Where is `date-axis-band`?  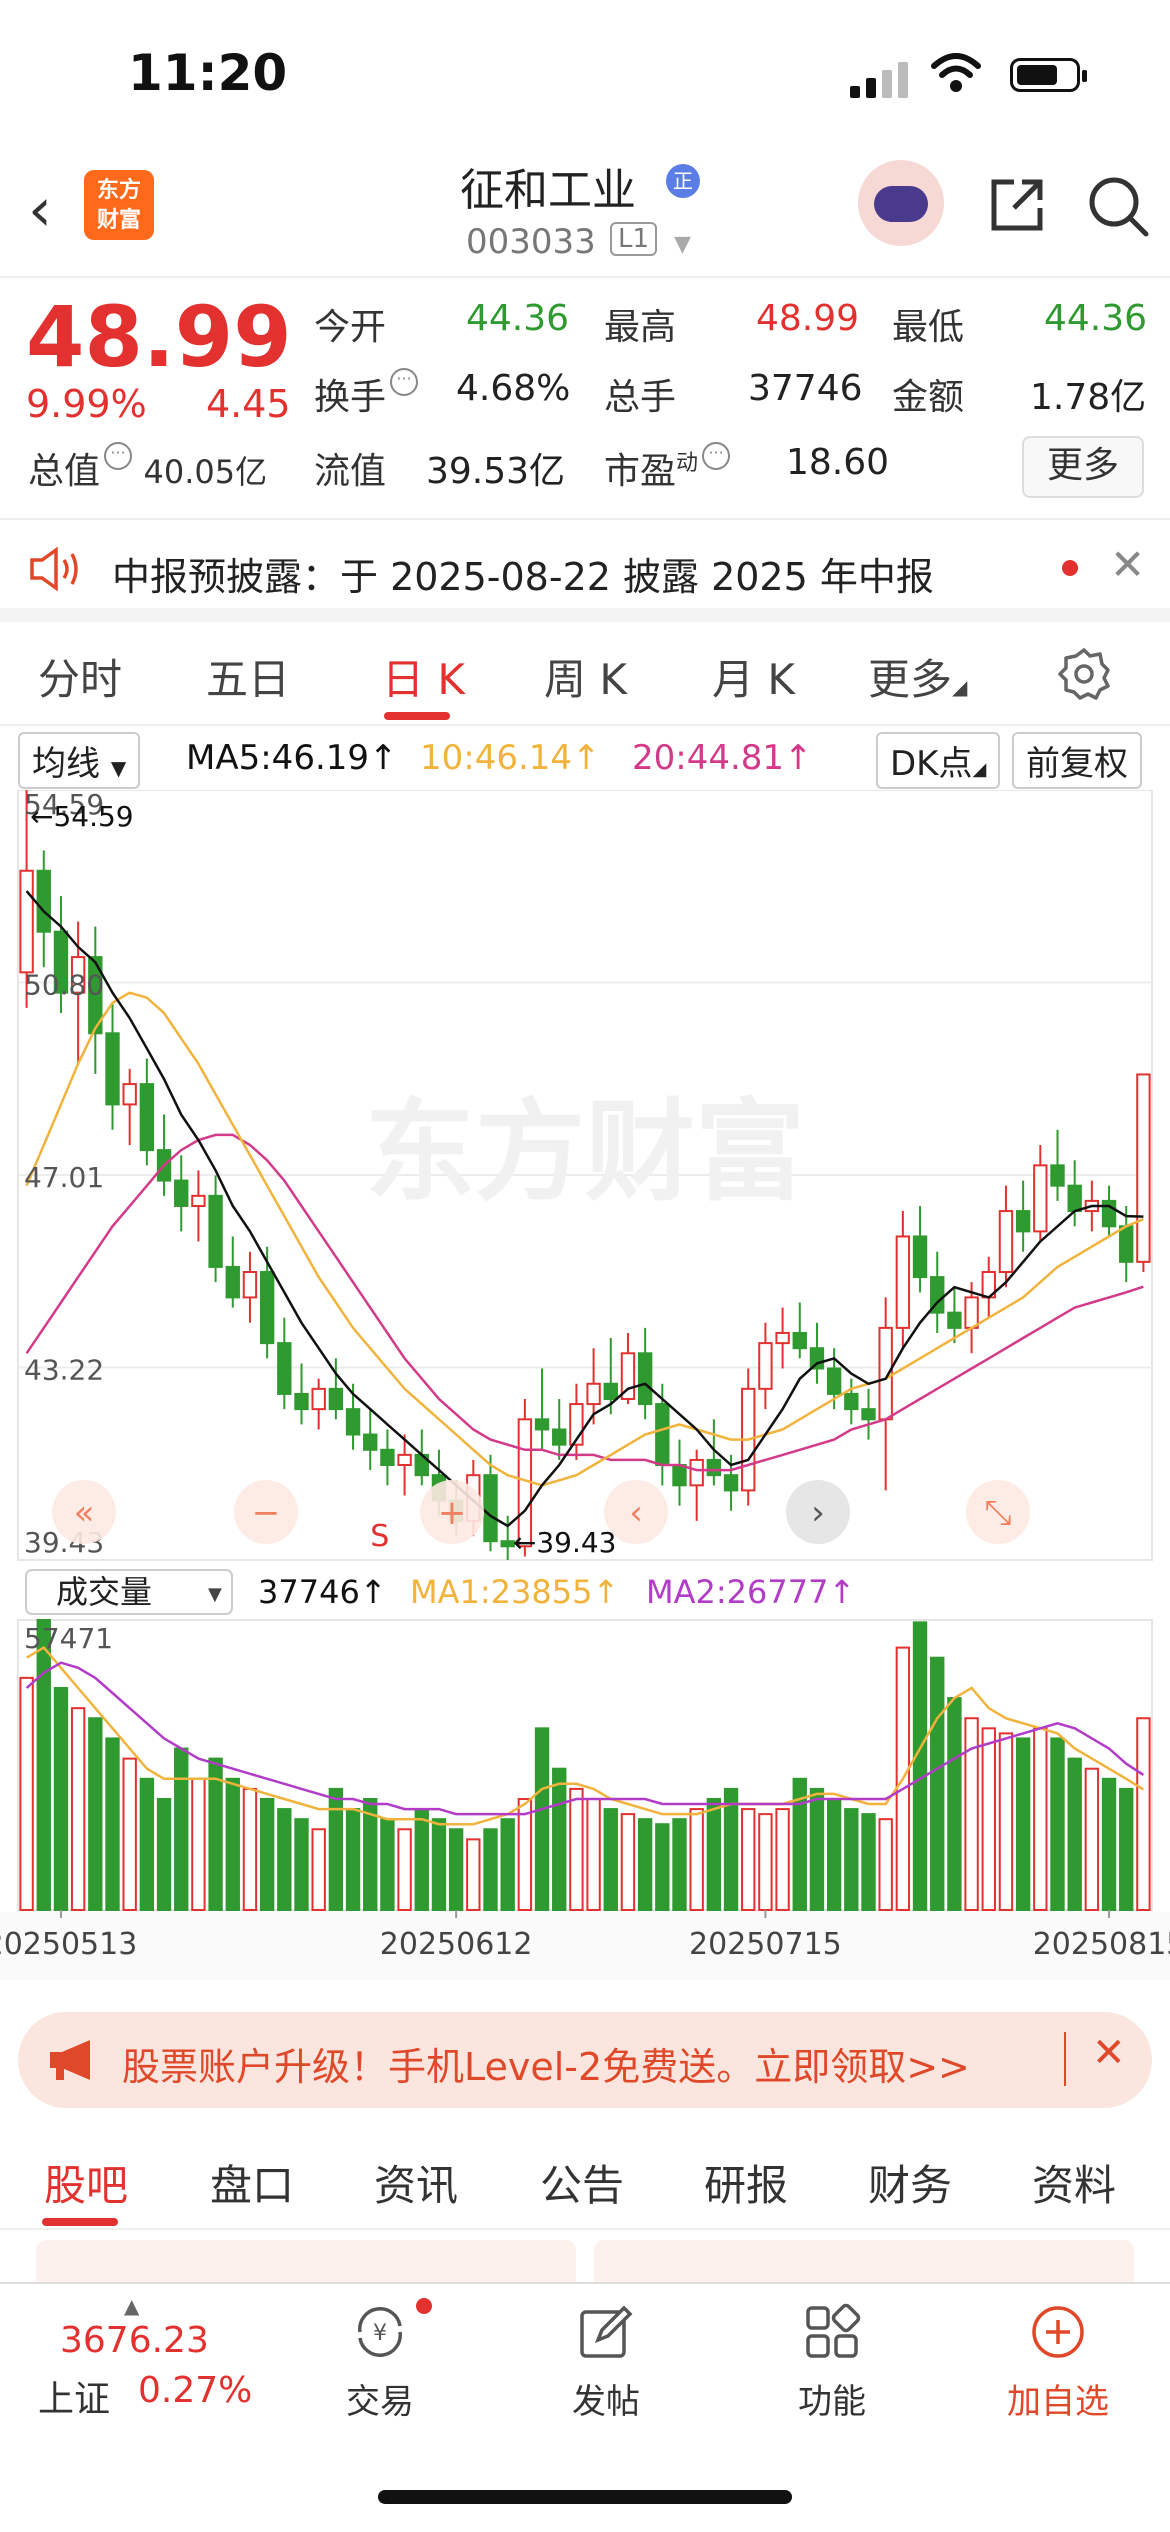
date-axis-band is located at coordinates (585, 1946).